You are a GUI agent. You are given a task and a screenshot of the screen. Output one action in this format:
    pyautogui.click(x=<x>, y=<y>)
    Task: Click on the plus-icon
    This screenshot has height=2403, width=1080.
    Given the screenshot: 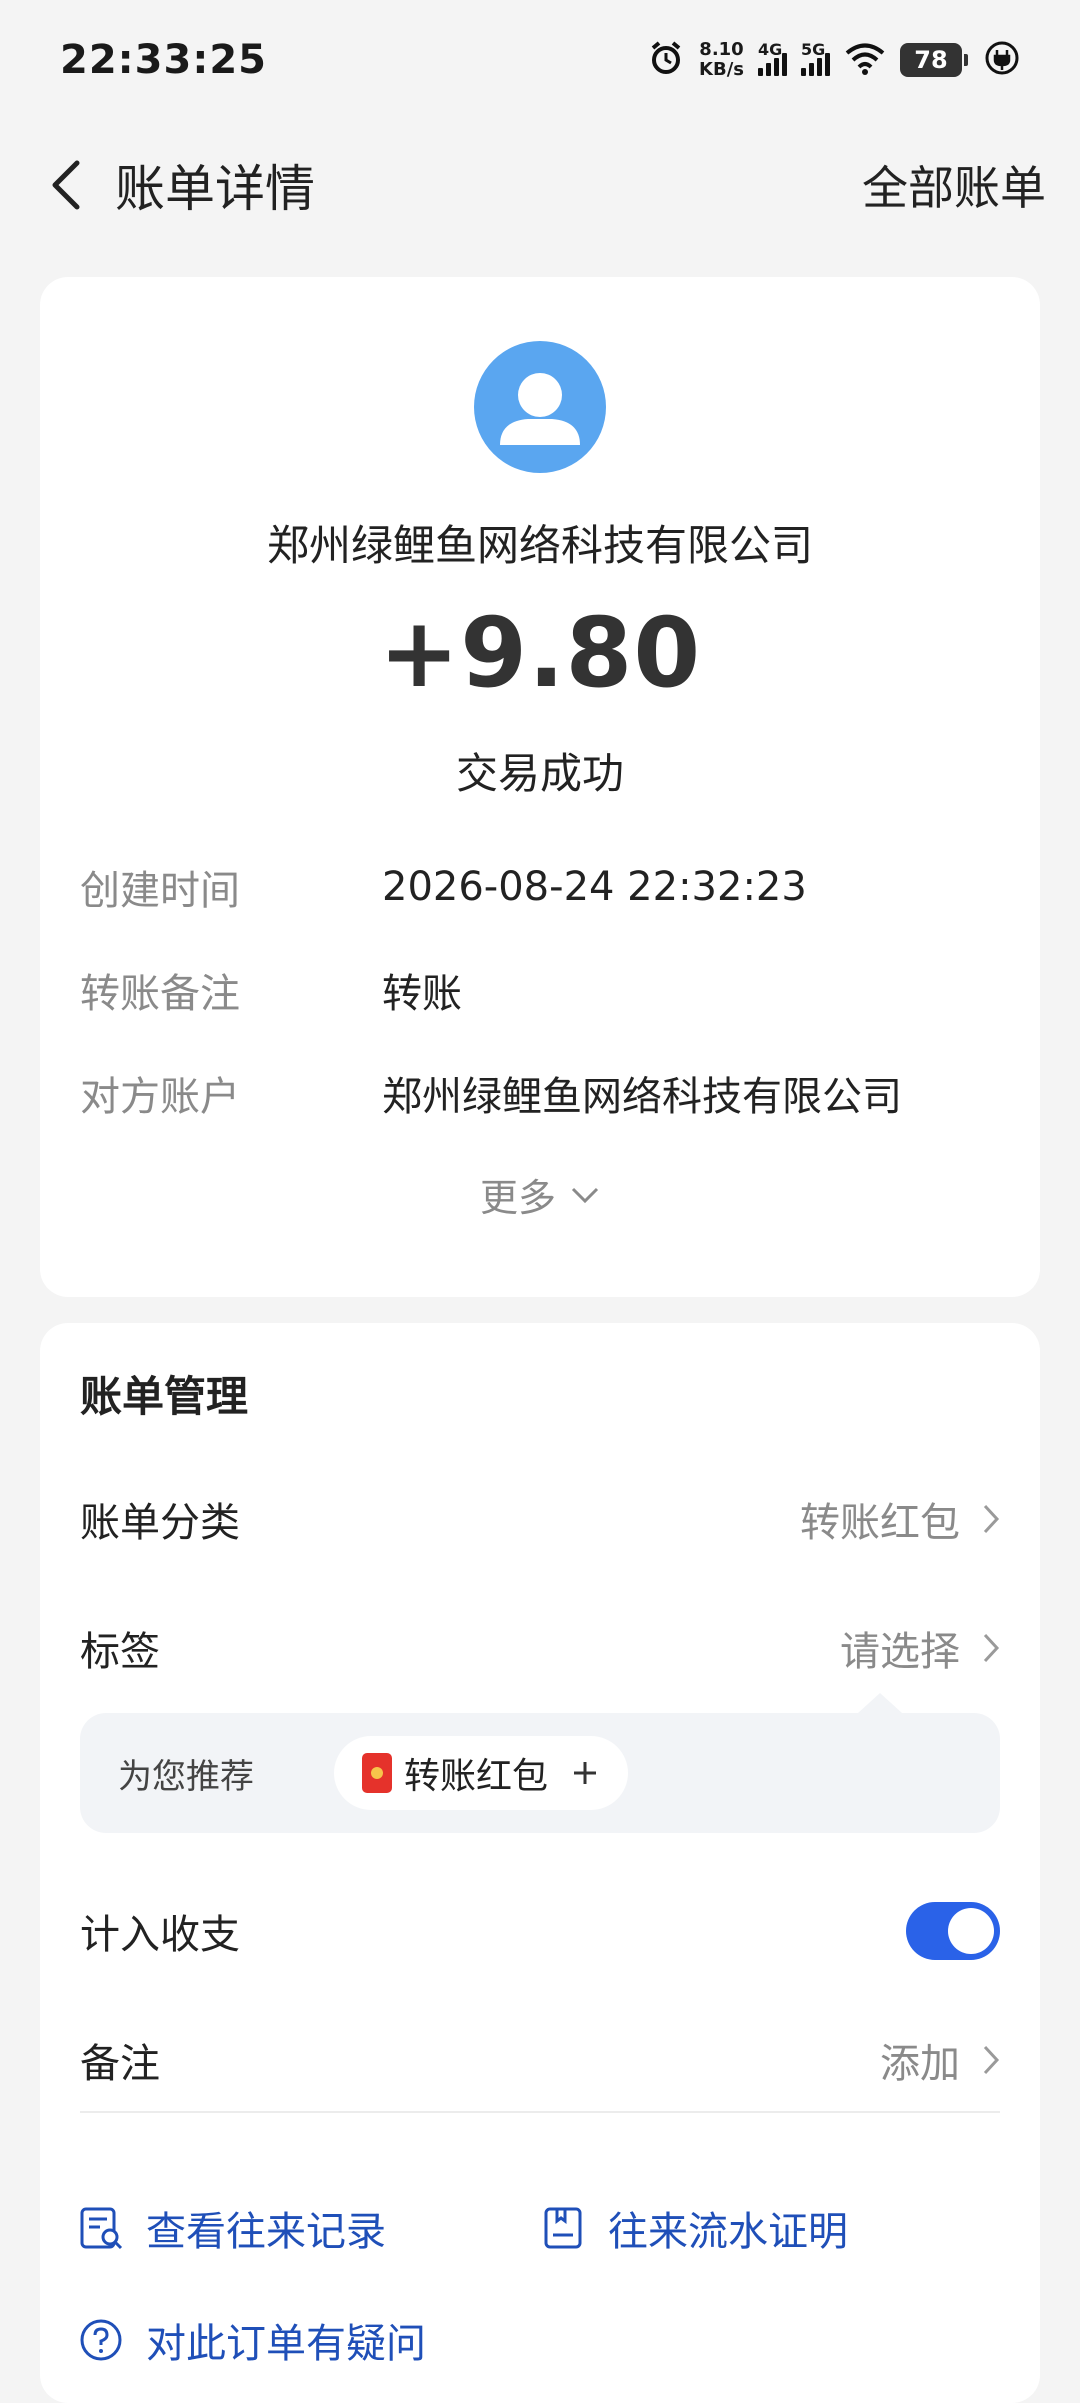 What is the action you would take?
    pyautogui.click(x=585, y=1773)
    